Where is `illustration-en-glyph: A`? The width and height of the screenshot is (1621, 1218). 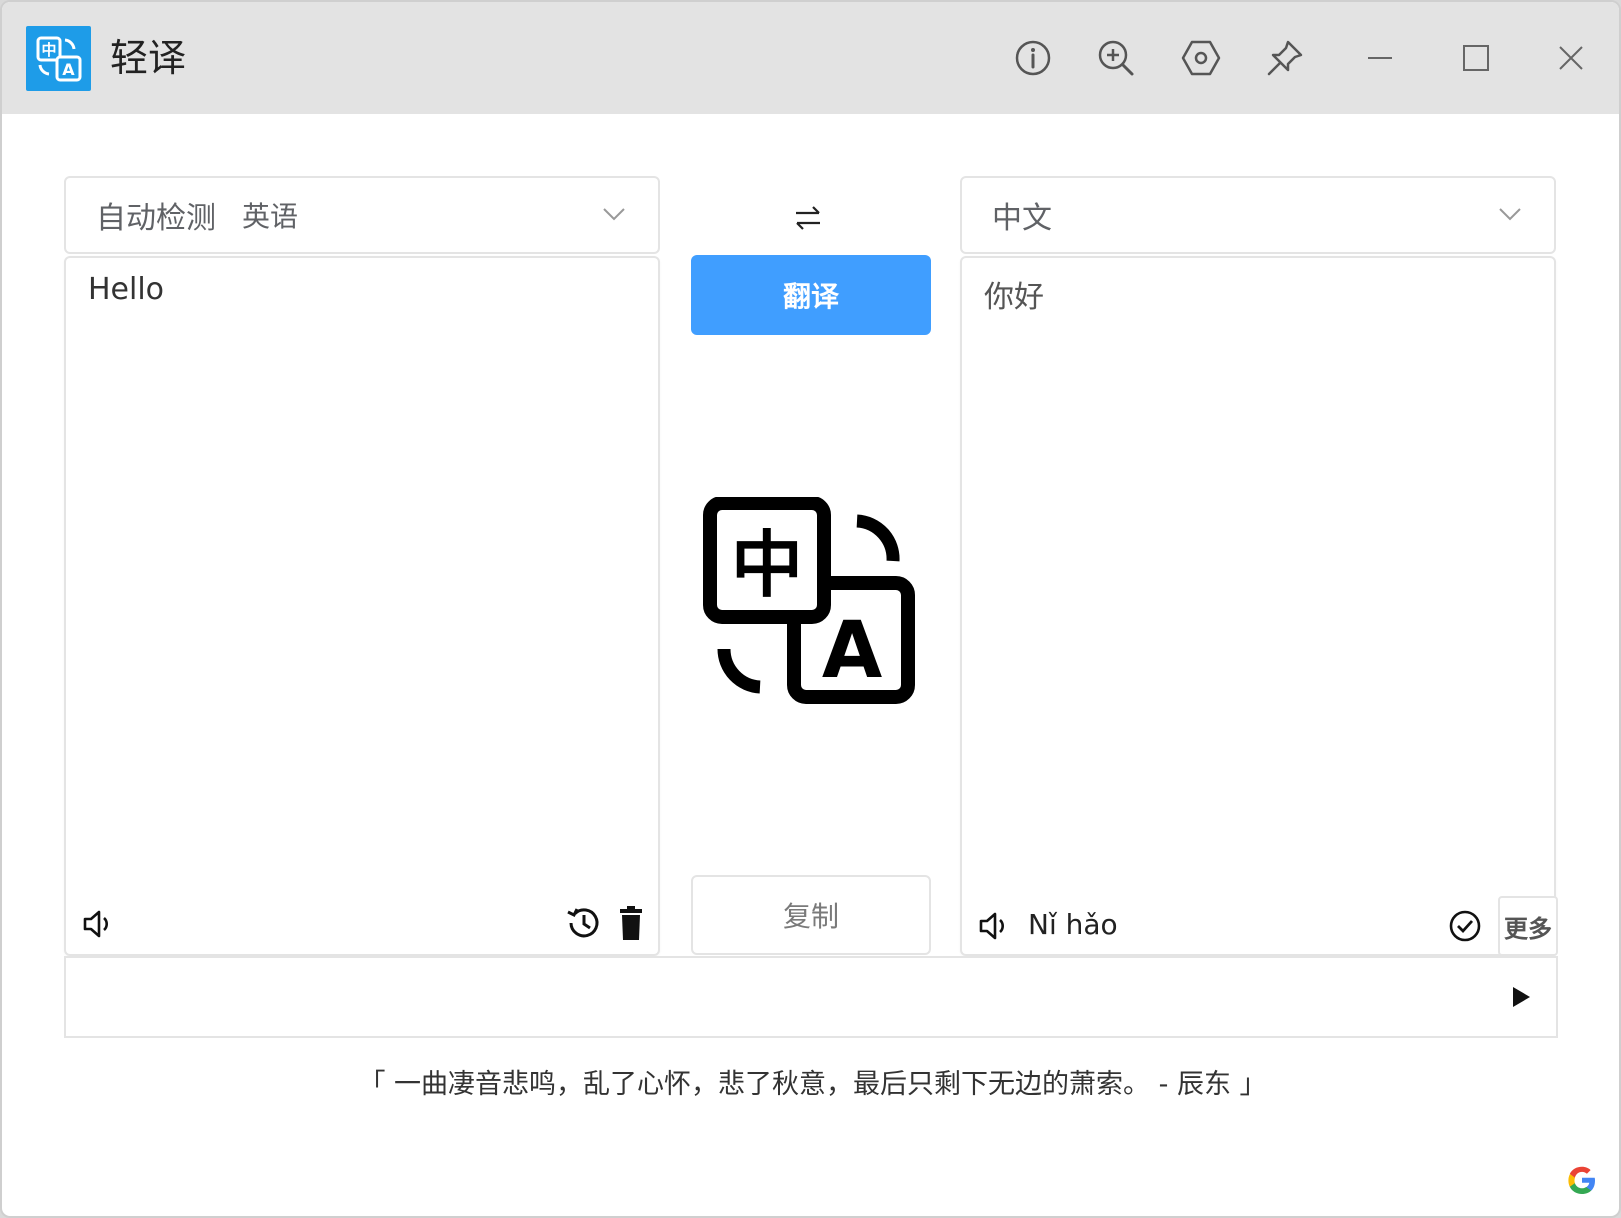
illustration-en-glyph: A is located at coordinates (852, 651).